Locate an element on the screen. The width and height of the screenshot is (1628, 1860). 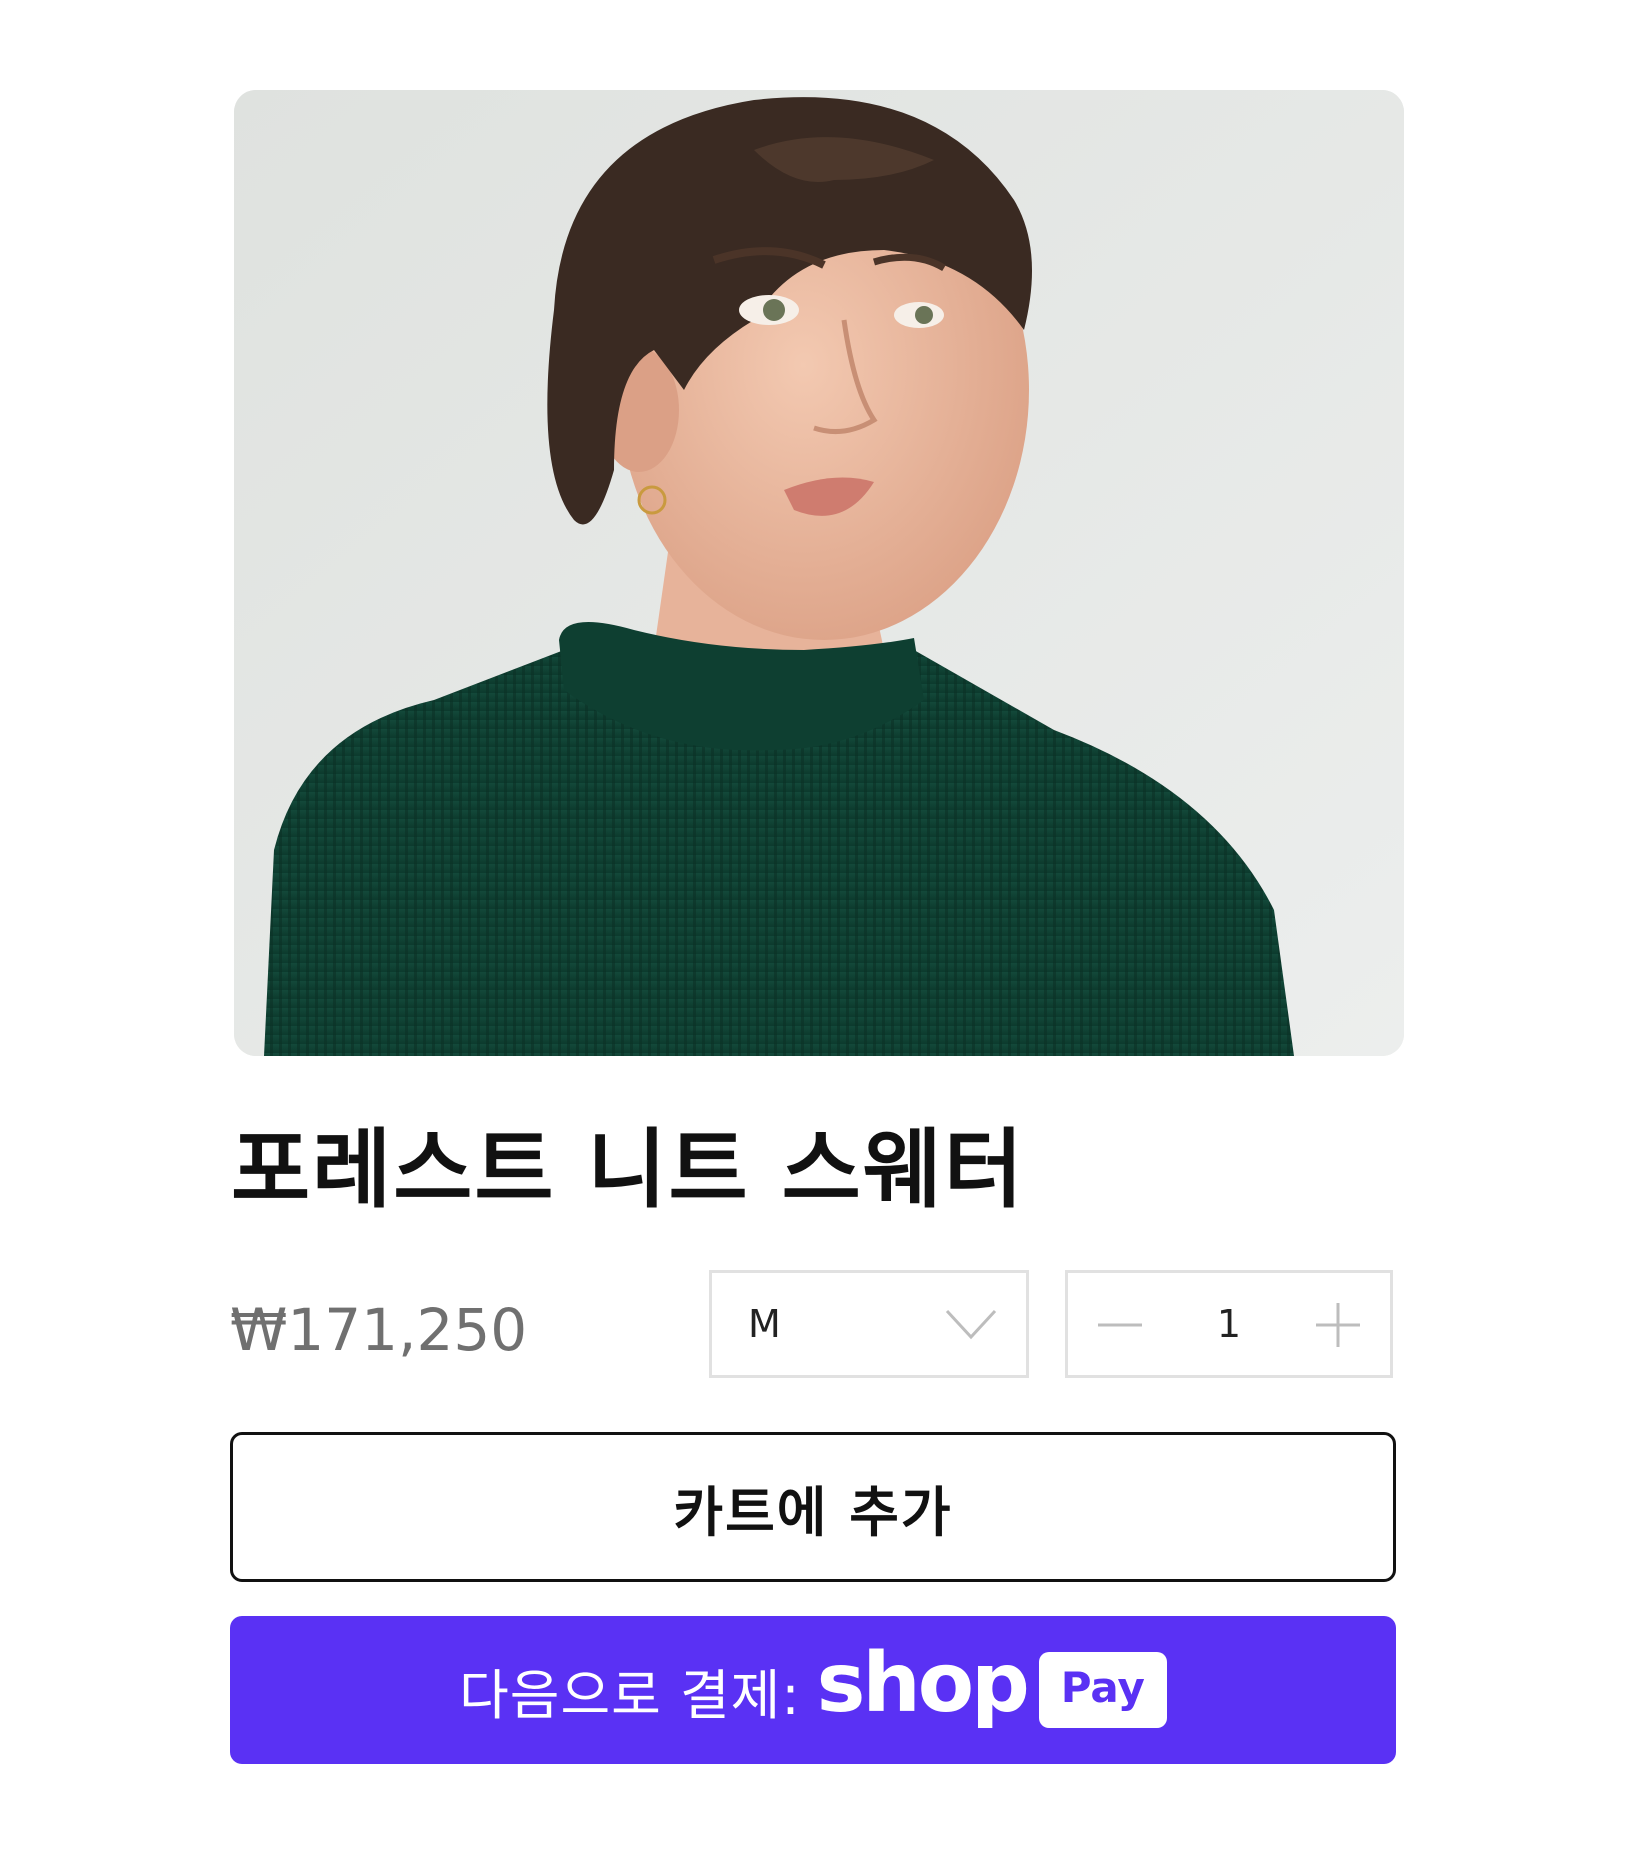
minus-icon is located at coordinates (1120, 1325).